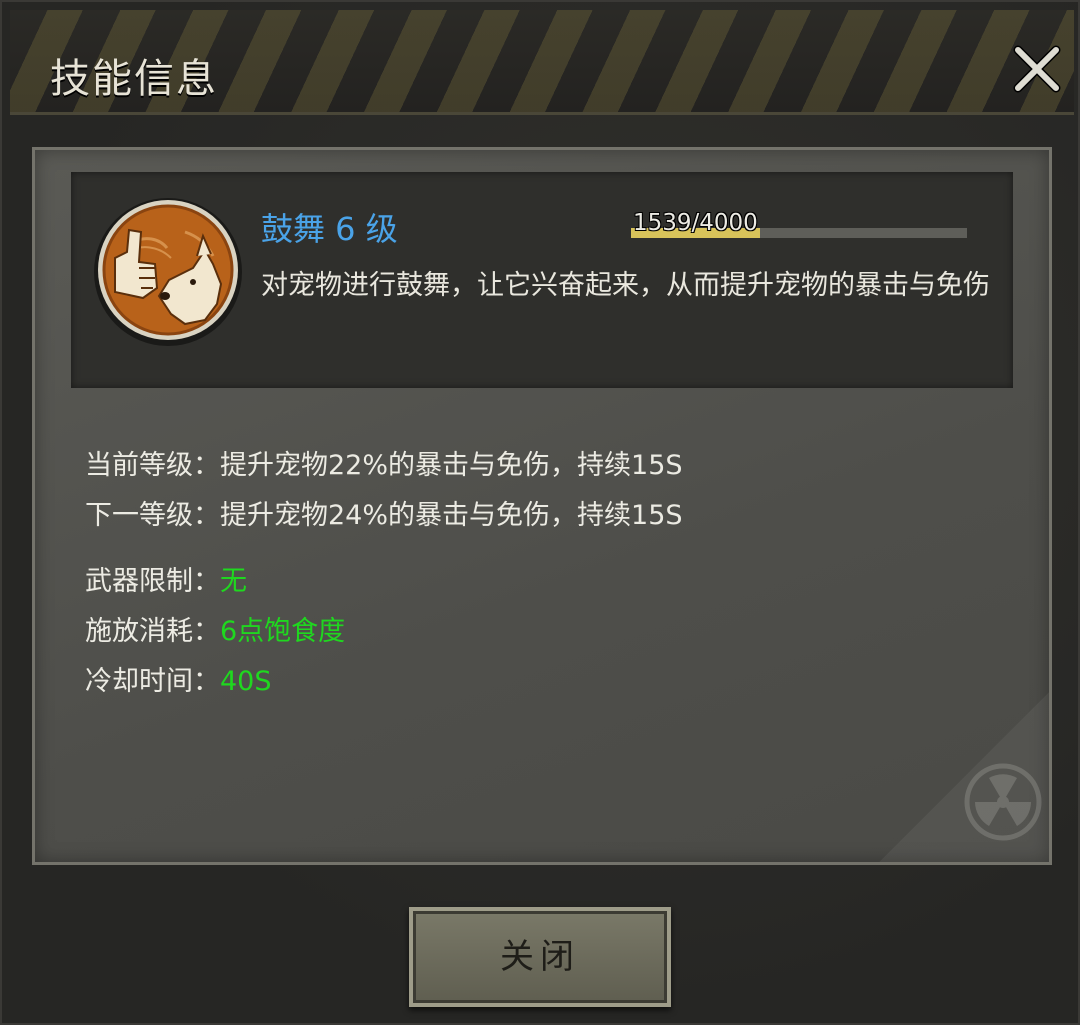 The height and width of the screenshot is (1025, 1080). What do you see at coordinates (451, 515) in the screenshot?
I see `next-level-value: 提升宠物24%的暴击与免伤，持续15S` at bounding box center [451, 515].